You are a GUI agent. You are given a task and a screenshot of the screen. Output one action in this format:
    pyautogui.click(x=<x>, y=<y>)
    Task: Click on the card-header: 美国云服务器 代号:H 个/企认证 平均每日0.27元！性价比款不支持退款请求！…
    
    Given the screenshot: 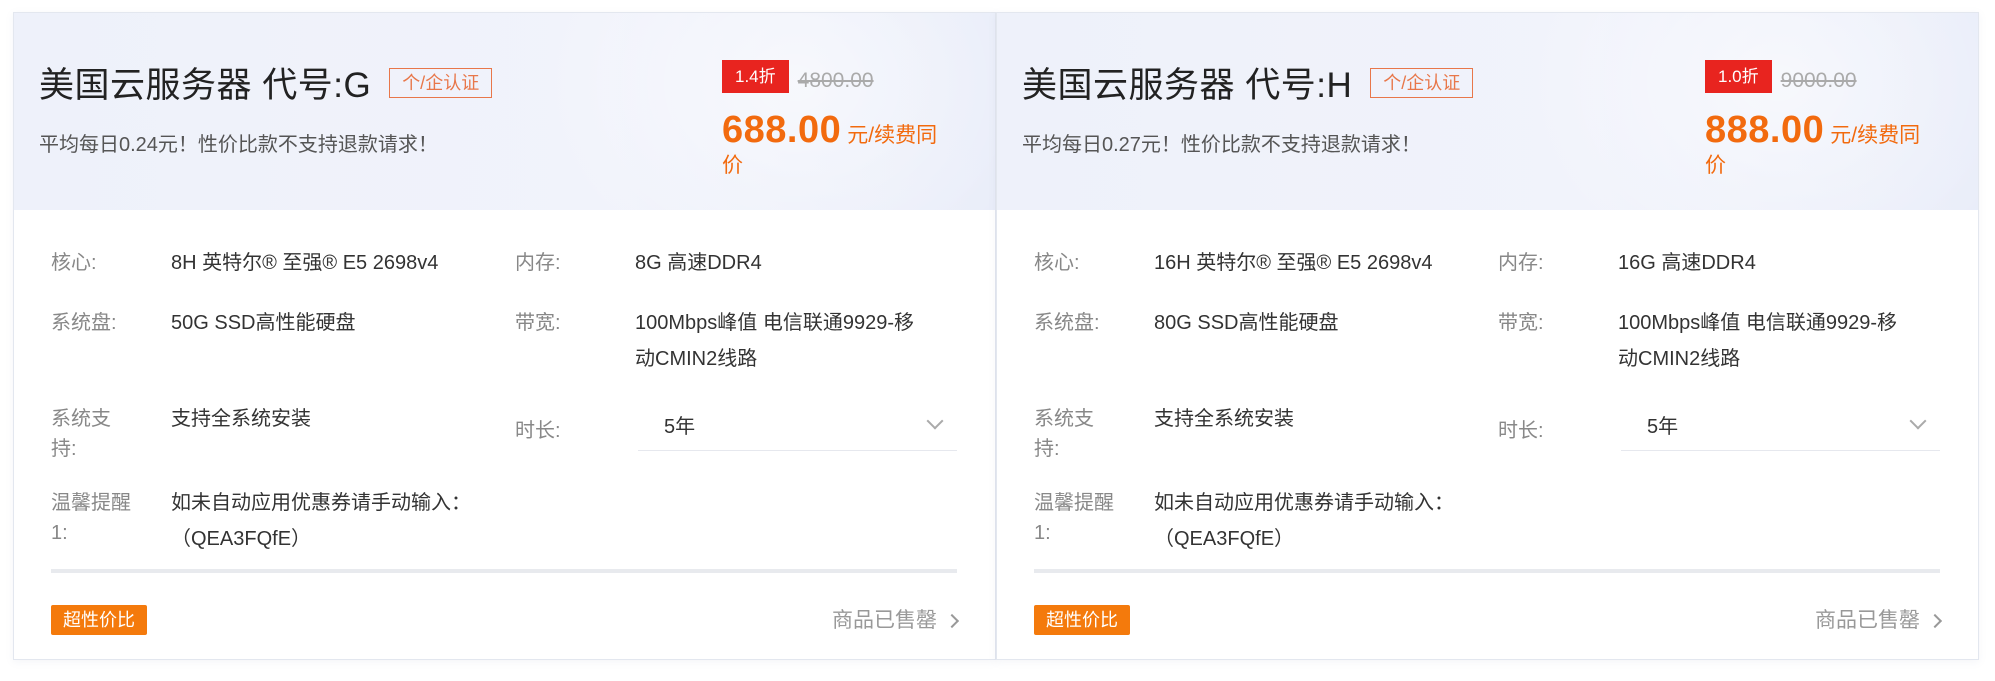 What is the action you would take?
    pyautogui.click(x=1487, y=111)
    